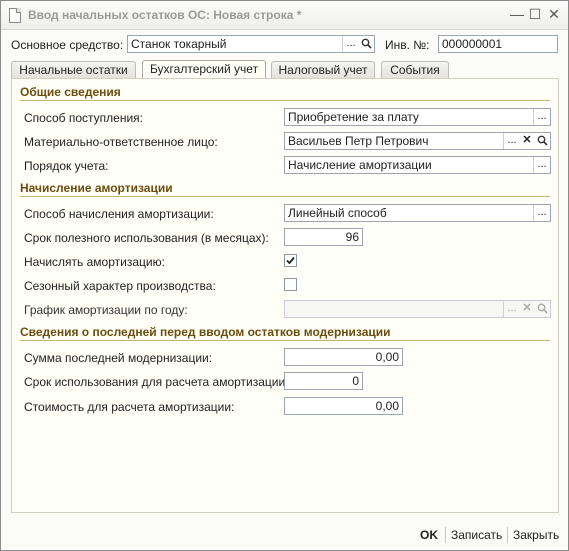 This screenshot has width=569, height=551. I want to click on accrue-depreciation-label: Начислять амортизацию:, so click(94, 262).